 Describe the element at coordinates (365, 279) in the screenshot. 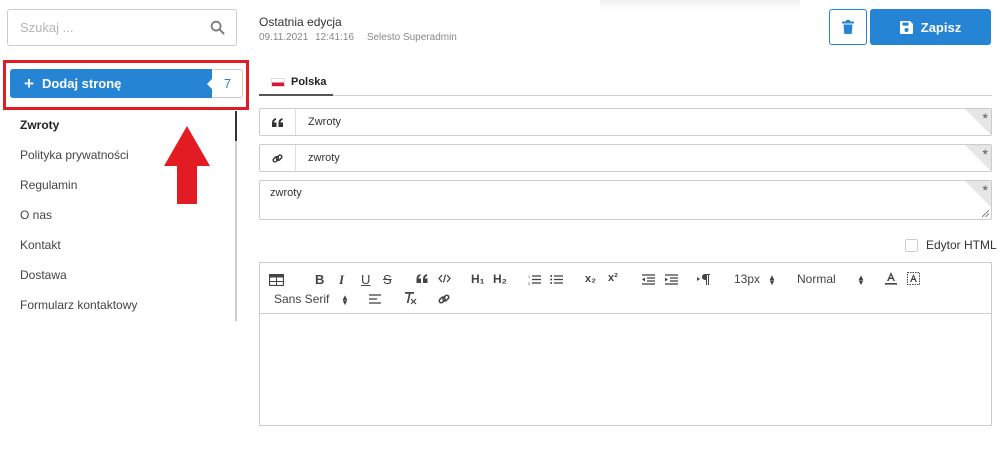

I see `underline-button: U` at that location.